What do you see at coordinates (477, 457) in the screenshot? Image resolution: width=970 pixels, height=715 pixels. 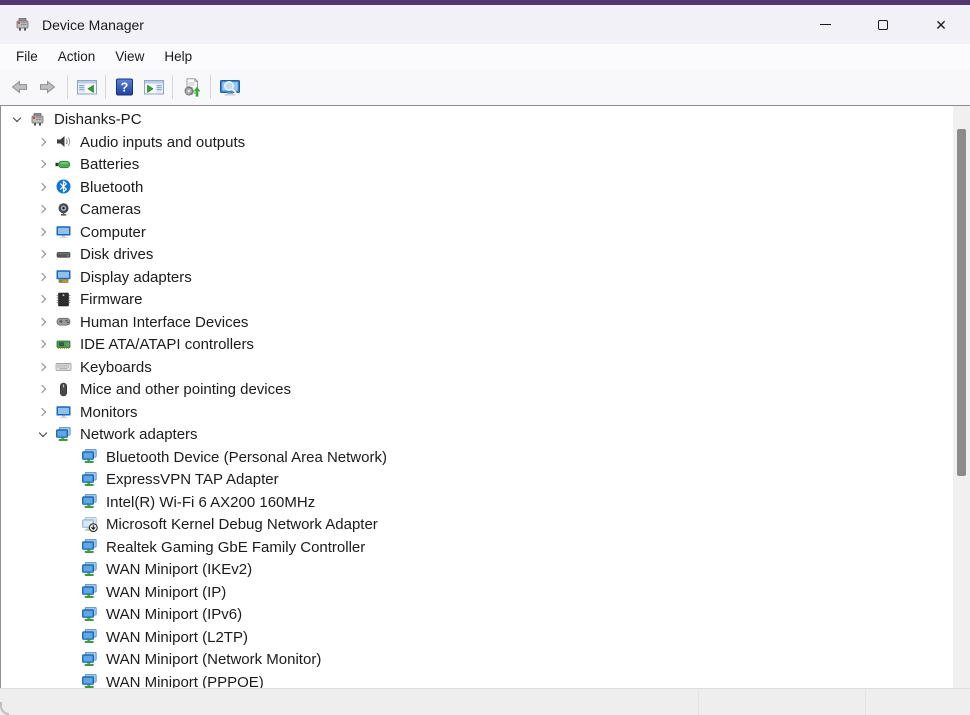 I see `tree-item: Bluetooth Device (Personal Area Network)` at bounding box center [477, 457].